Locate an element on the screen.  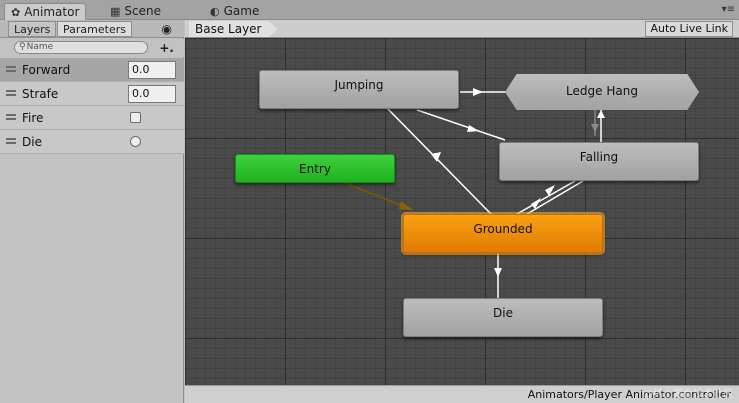
parameter-name: Fire is located at coordinates (33, 118).